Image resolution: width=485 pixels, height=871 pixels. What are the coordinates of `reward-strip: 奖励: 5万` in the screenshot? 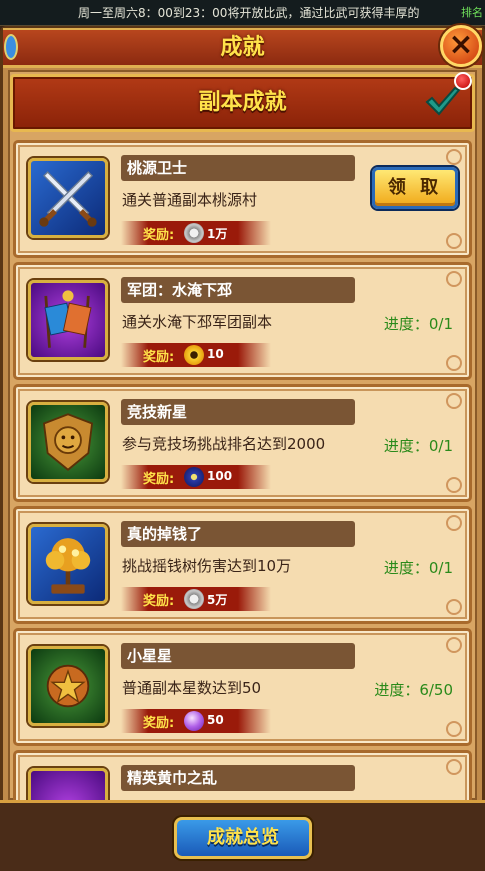 It's located at (196, 599).